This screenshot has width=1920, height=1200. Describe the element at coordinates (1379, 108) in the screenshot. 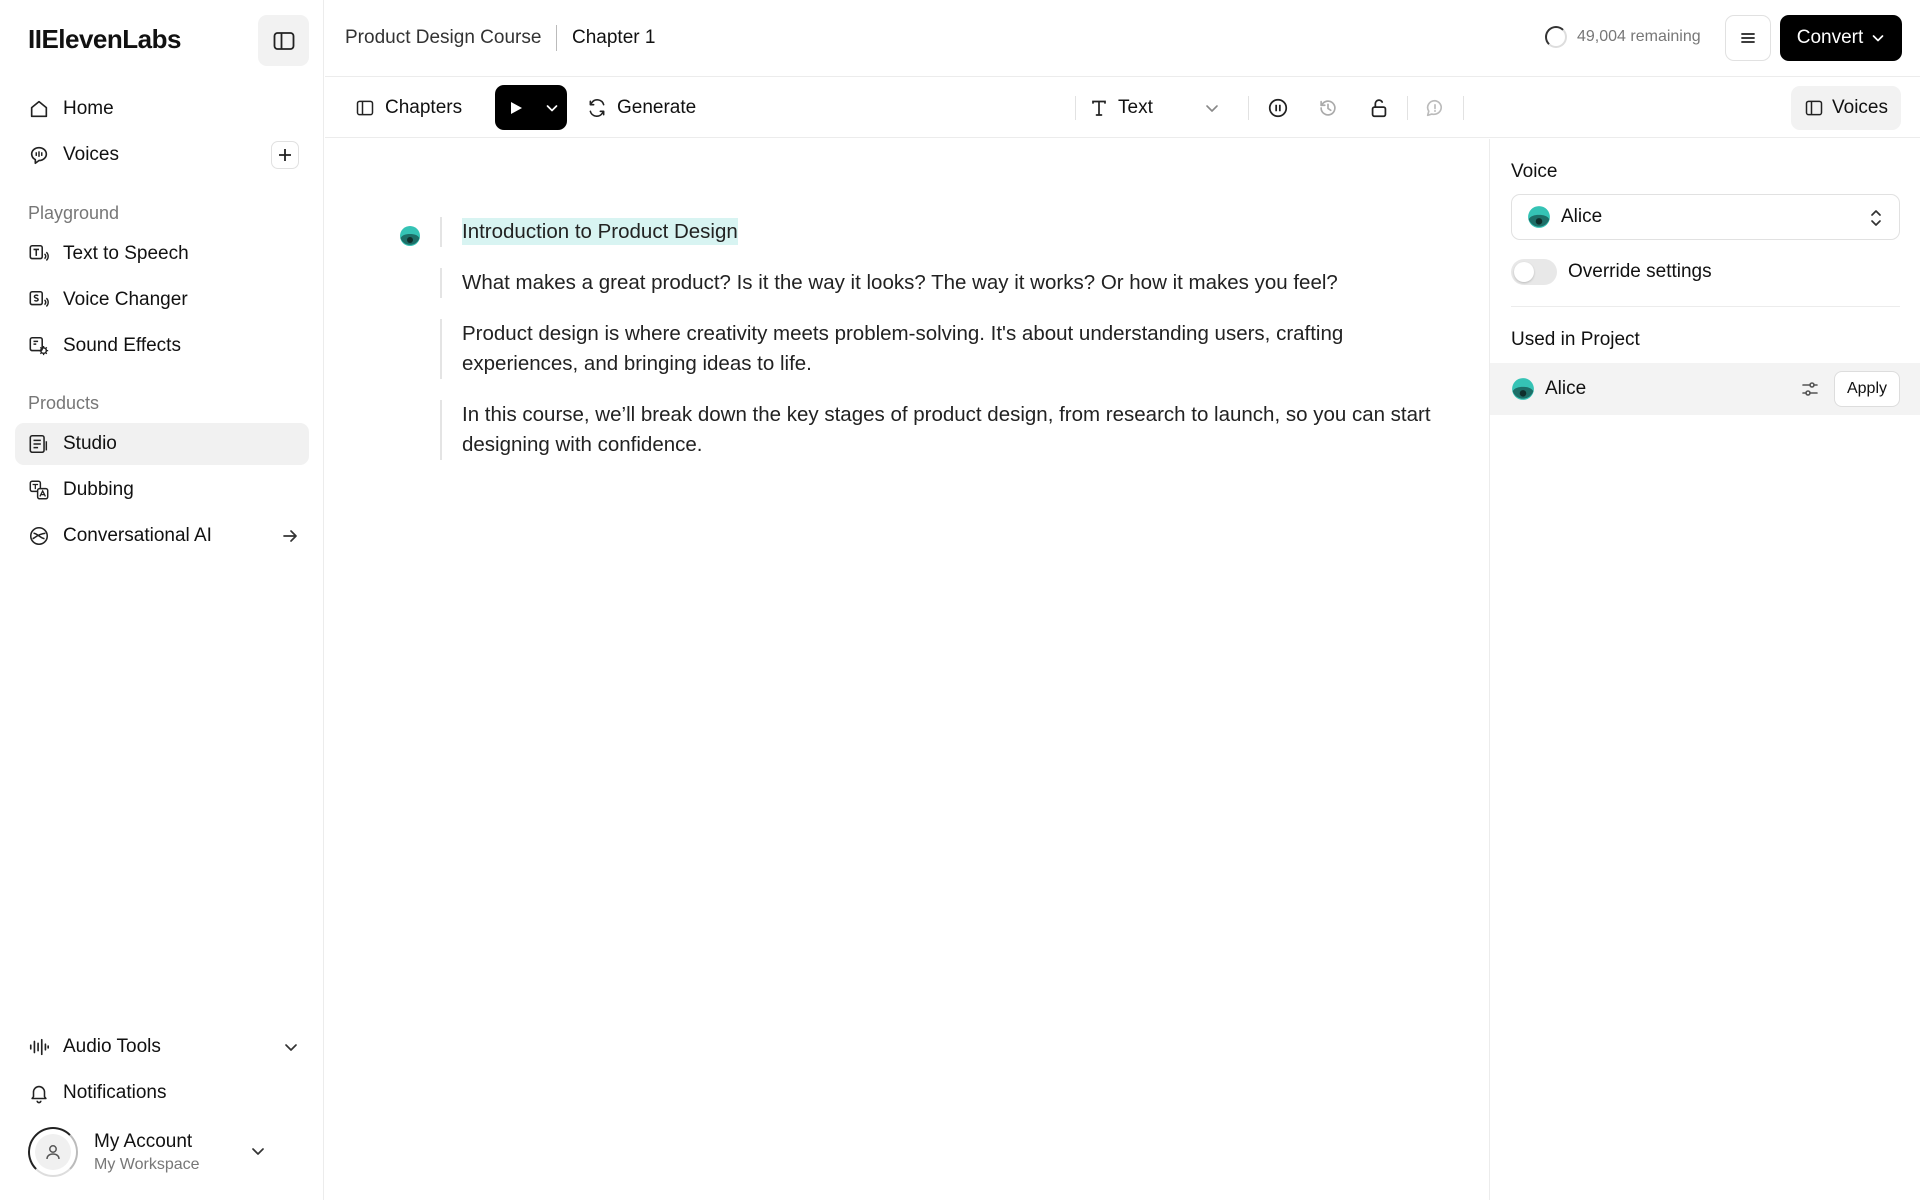

I see `unlock-icon` at that location.